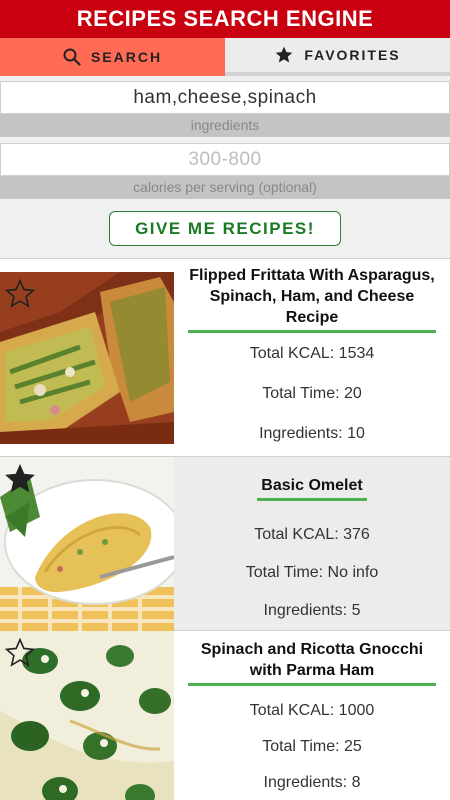 This screenshot has height=800, width=450. Describe the element at coordinates (312, 534) in the screenshot. I see `recipe-kcal: Total KCAL: 376` at that location.